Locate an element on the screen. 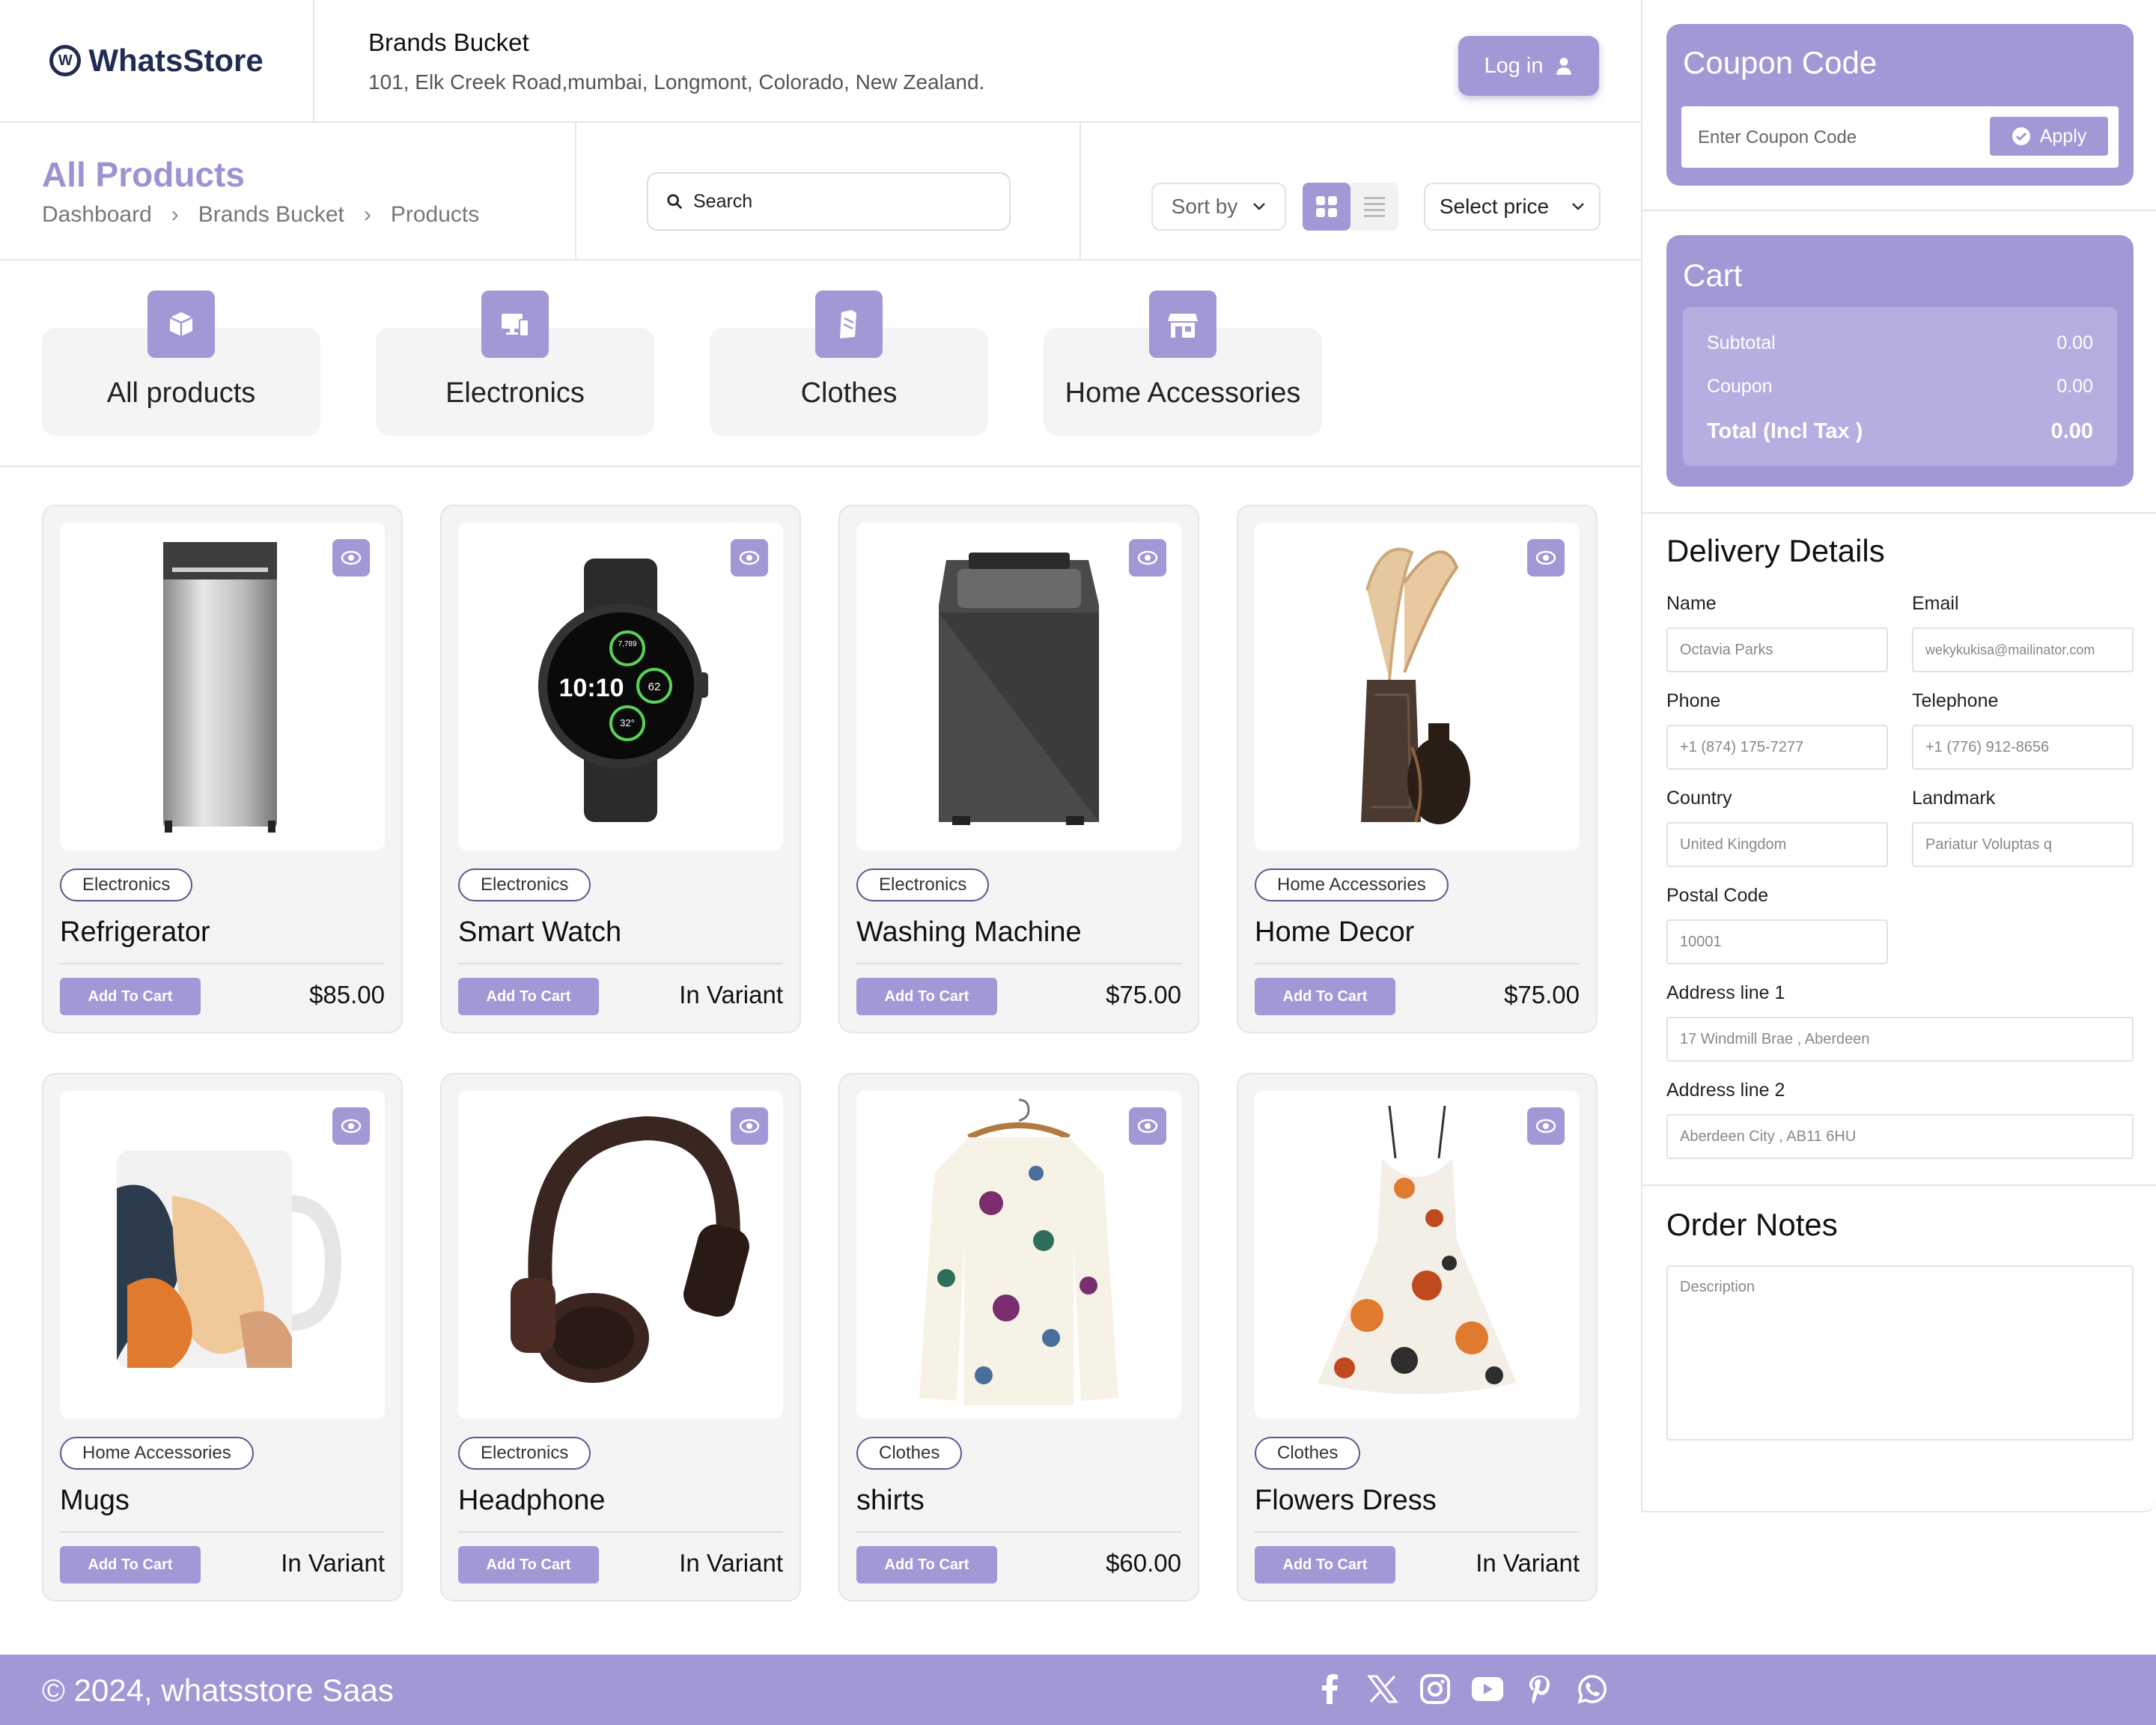 This screenshot has height=1725, width=2156. product-name: Washing Machine is located at coordinates (969, 932).